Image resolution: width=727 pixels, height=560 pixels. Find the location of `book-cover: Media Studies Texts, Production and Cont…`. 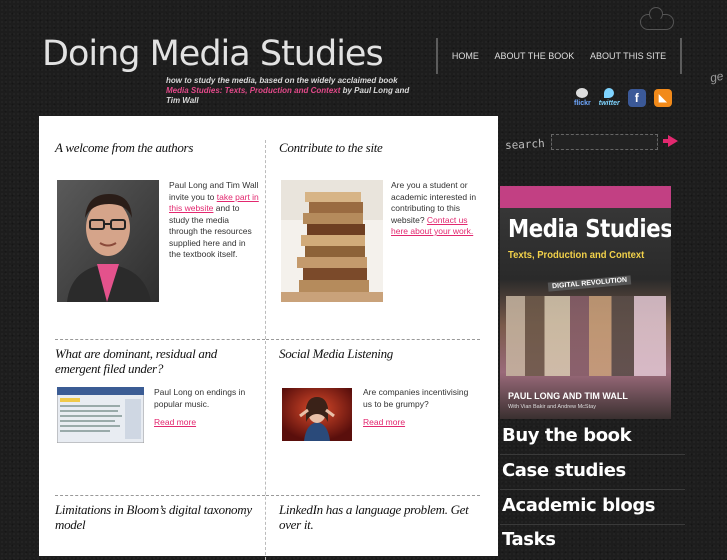

book-cover: Media Studies Texts, Production and Cont… is located at coordinates (585, 302).